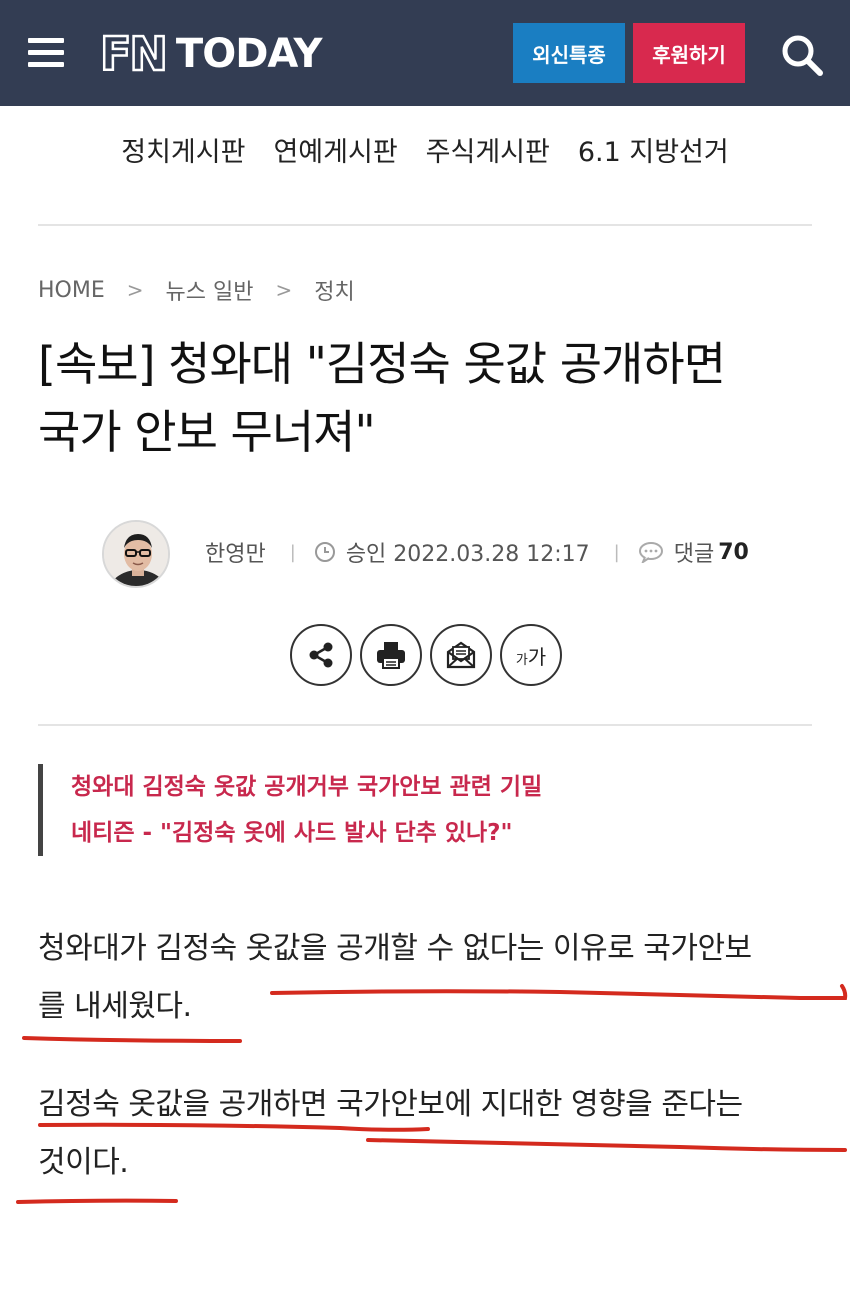 The image size is (850, 1299). I want to click on paragraph-2-line-1: 김정숙 옷값을 공개하면 국가안보에 지대한 영향을 준다는, so click(390, 1104).